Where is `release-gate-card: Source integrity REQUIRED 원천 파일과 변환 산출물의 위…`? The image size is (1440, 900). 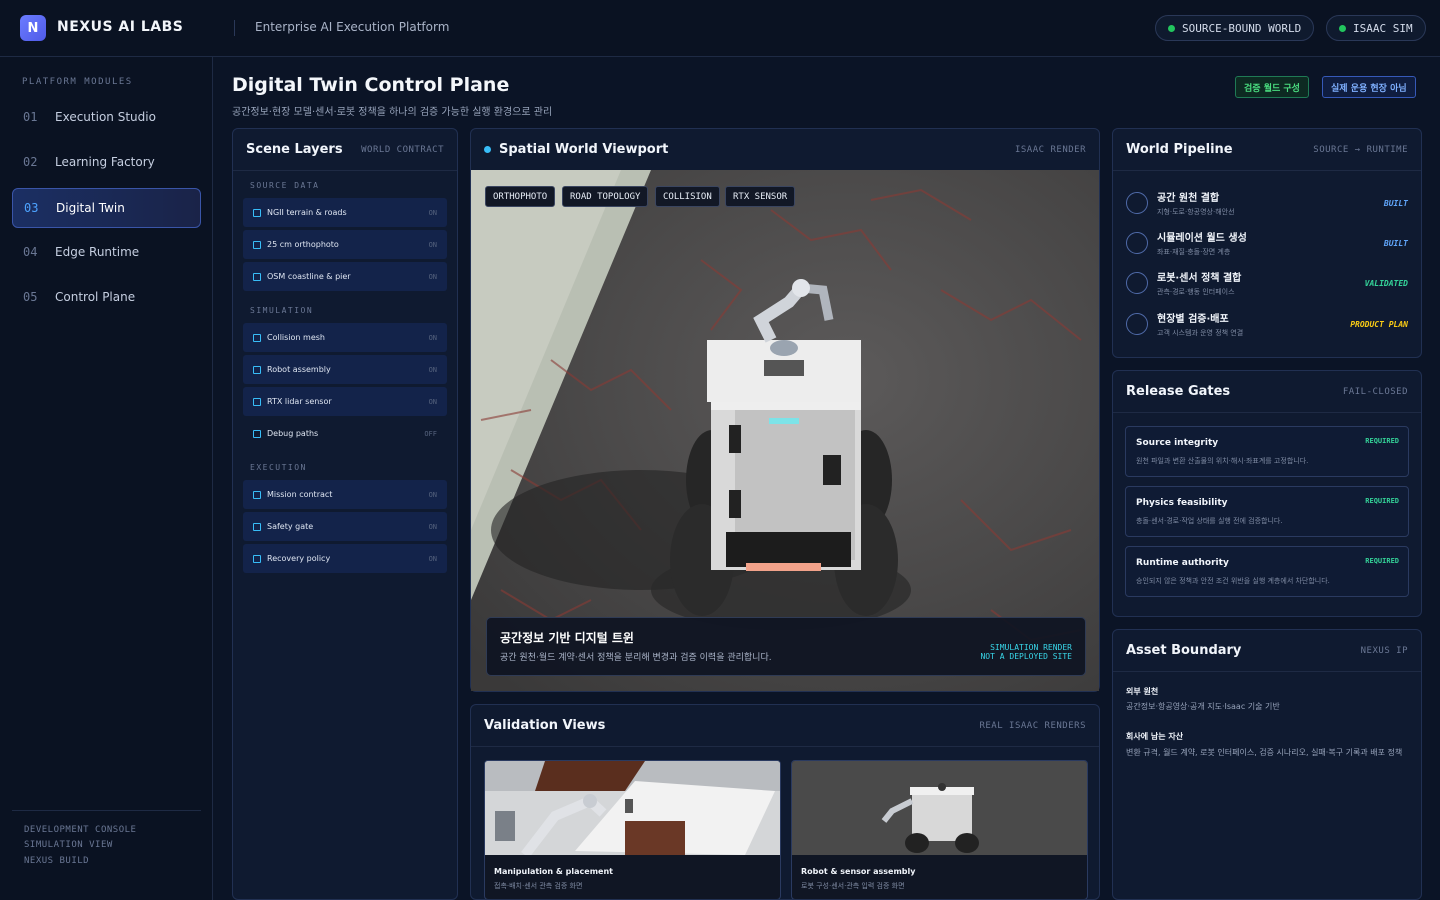 release-gate-card: Source integrity REQUIRED 원천 파일과 변환 산출물의 위… is located at coordinates (1267, 451).